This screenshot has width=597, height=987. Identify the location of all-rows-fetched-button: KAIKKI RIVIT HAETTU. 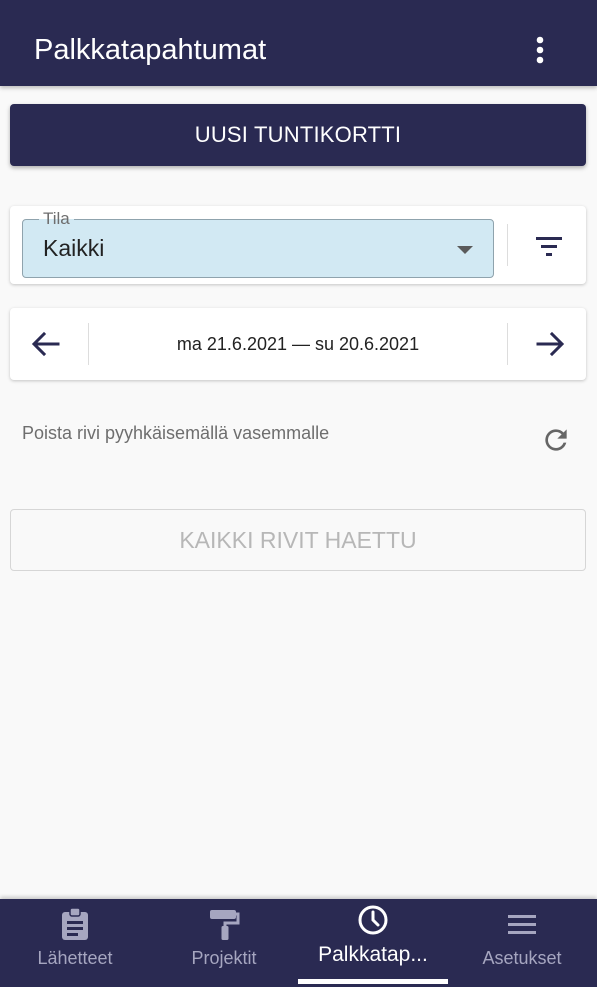
(298, 540).